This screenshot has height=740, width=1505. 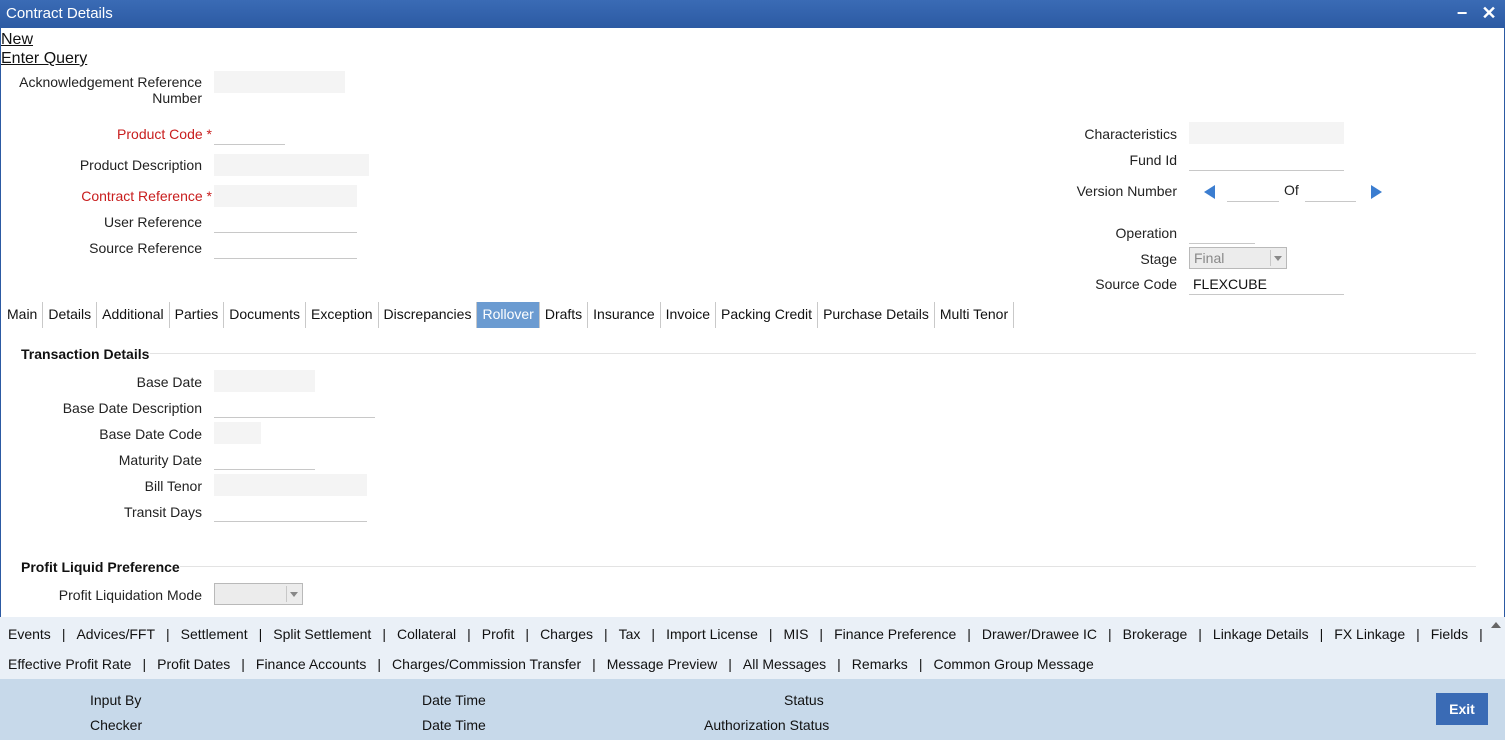 I want to click on stage-label: Stage, so click(x=1158, y=259).